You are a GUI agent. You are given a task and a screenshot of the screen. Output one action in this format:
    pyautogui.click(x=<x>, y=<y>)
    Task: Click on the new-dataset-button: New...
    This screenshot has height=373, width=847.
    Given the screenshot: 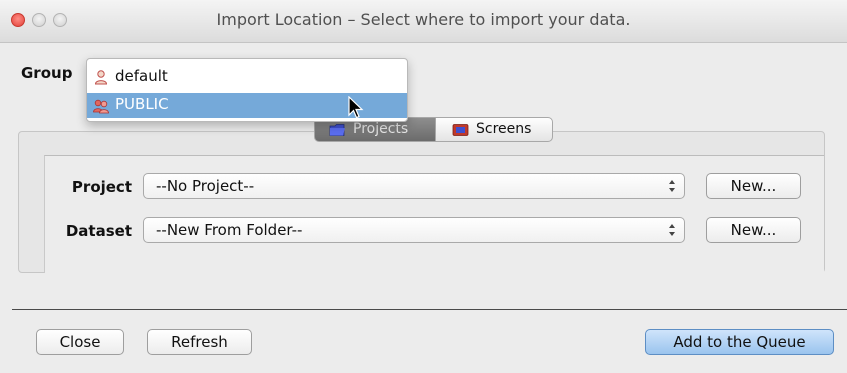 What is the action you would take?
    pyautogui.click(x=753, y=230)
    